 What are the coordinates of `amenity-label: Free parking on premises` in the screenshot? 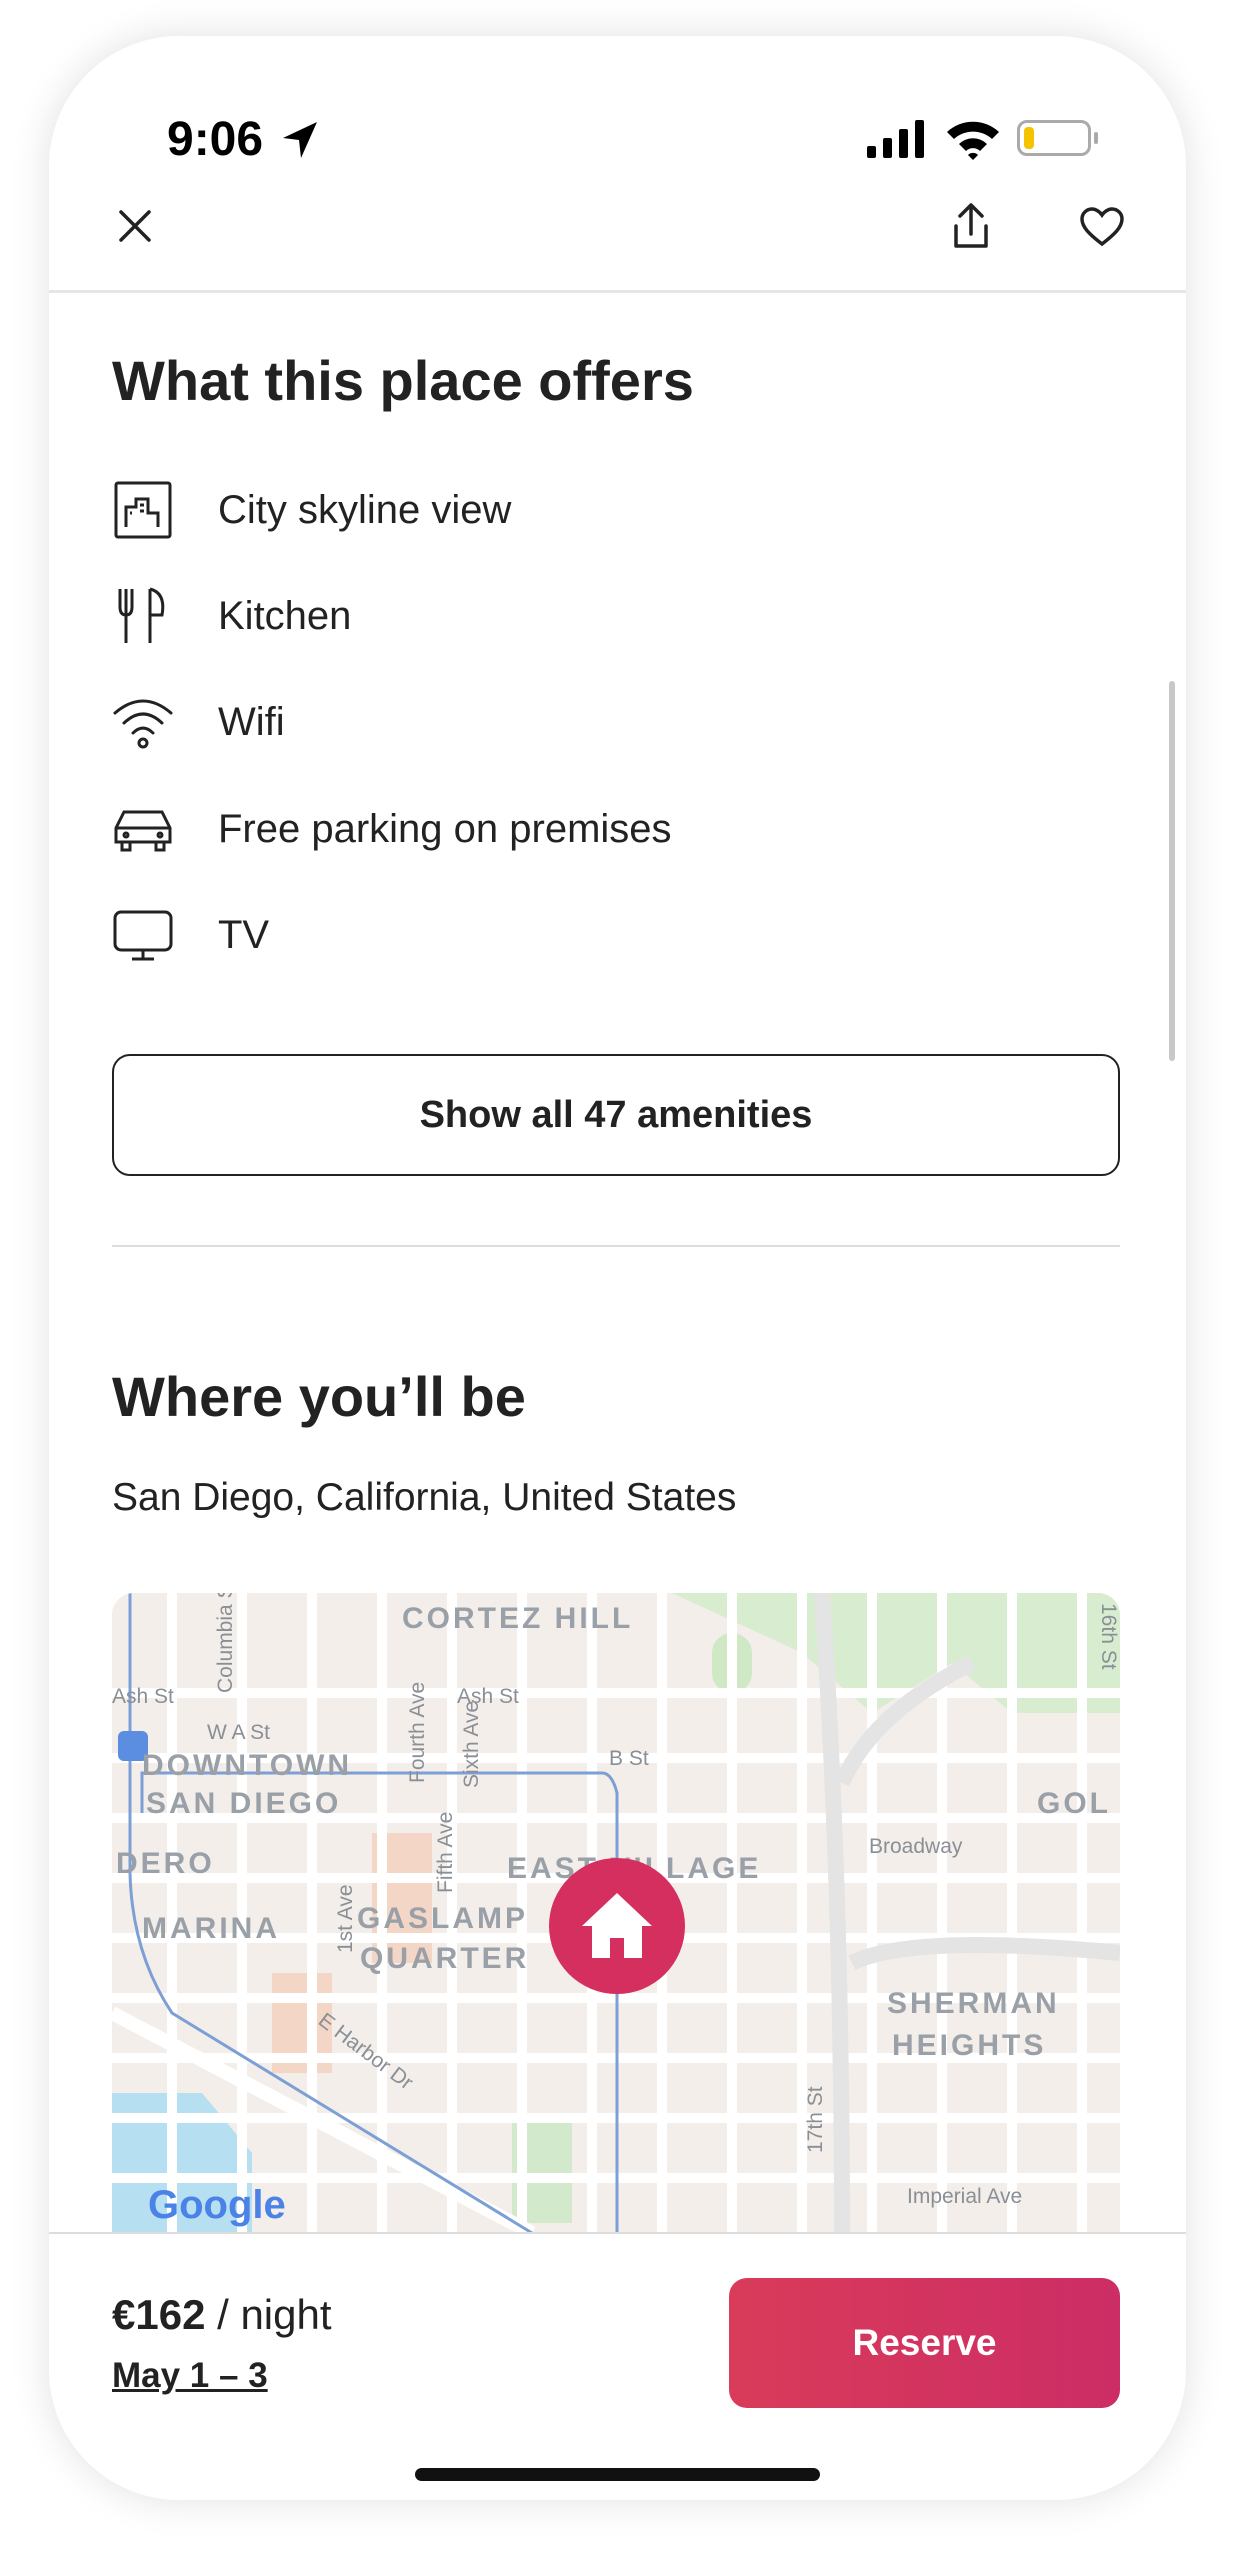 It's located at (445, 828).